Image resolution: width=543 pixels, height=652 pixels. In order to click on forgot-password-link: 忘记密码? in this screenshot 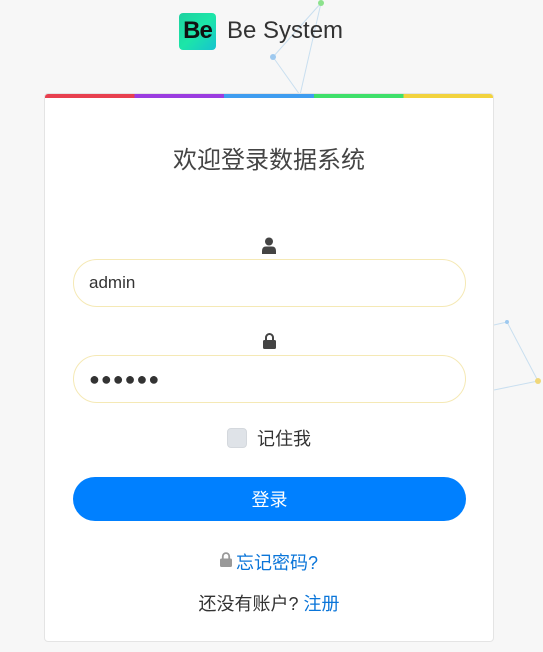, I will do `click(277, 562)`.